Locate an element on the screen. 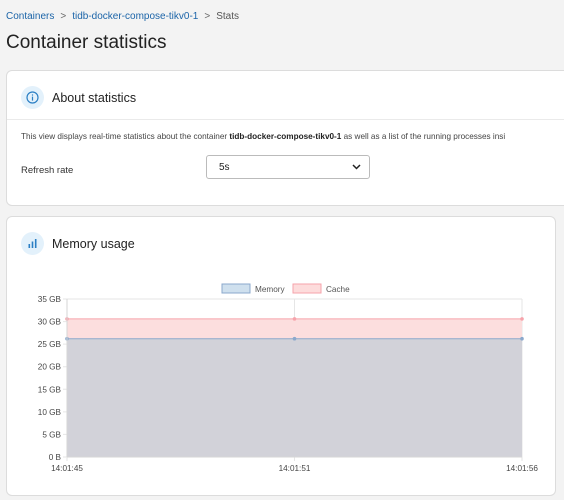 Image resolution: width=564 pixels, height=500 pixels. about-card-header: About statistics is located at coordinates (78, 97).